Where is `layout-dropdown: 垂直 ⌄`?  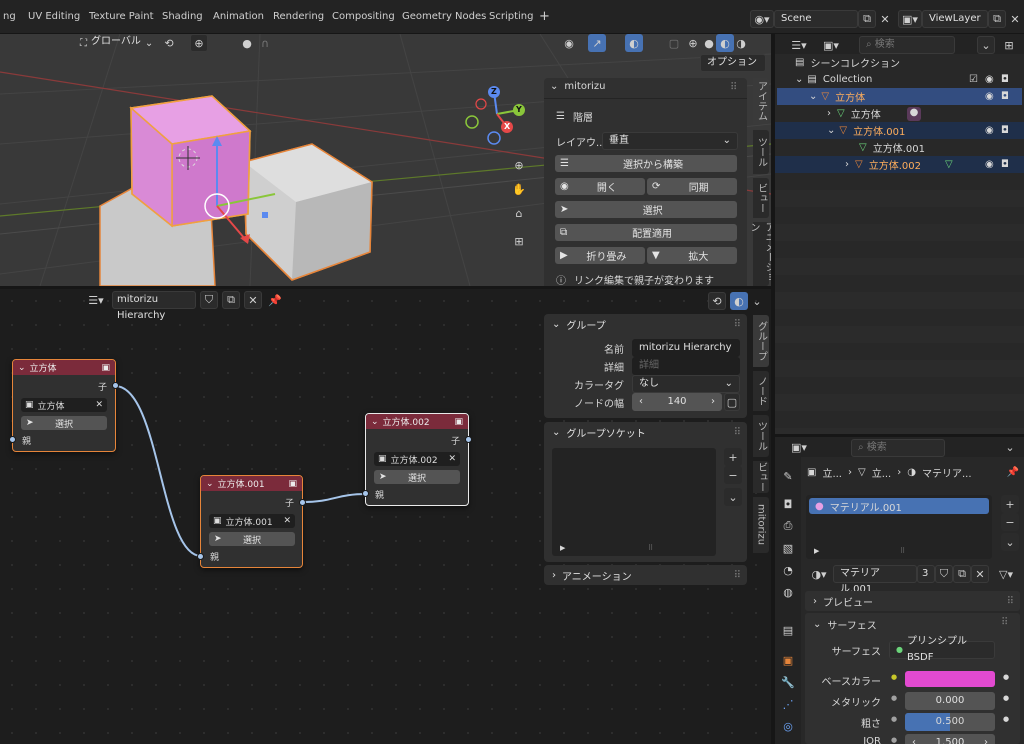
layout-dropdown: 垂直 ⌄ is located at coordinates (670, 141).